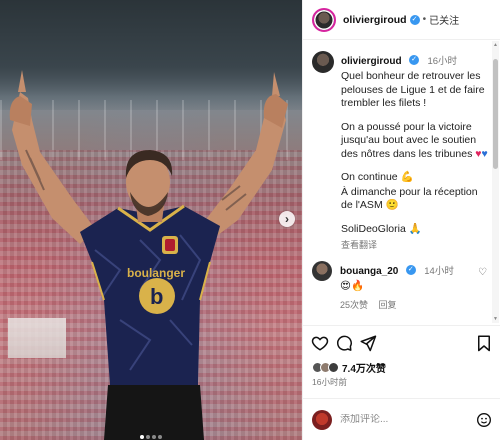  What do you see at coordinates (439, 271) in the screenshot?
I see `comment-time: 14小时` at bounding box center [439, 271].